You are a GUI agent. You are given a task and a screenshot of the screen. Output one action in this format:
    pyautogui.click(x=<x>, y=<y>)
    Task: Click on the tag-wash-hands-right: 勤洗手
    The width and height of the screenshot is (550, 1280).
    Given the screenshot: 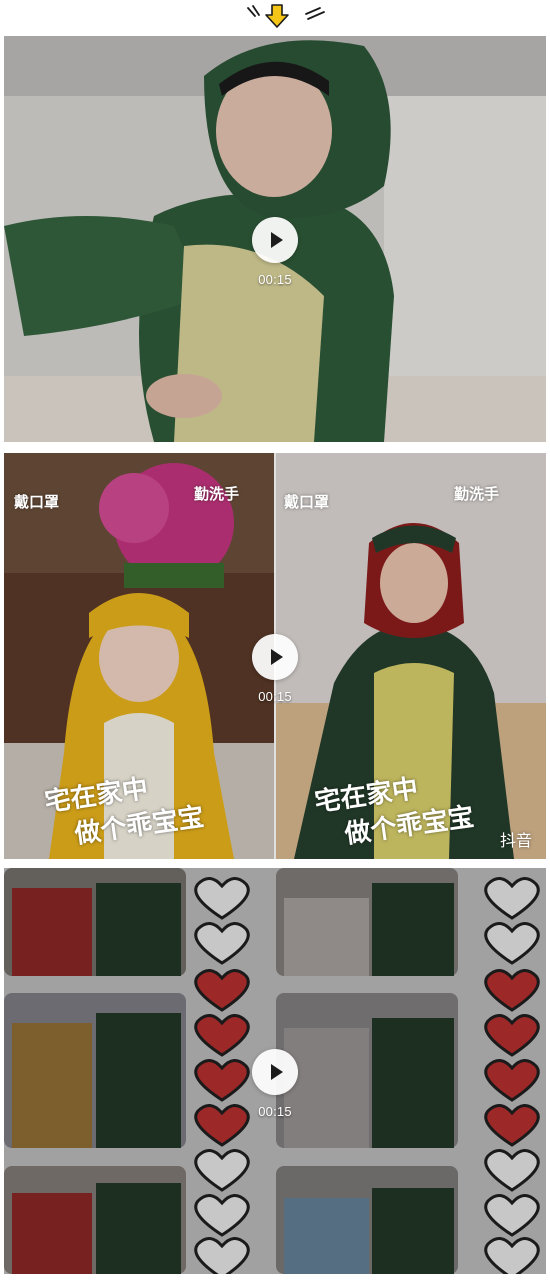 What is the action you would take?
    pyautogui.click(x=477, y=494)
    